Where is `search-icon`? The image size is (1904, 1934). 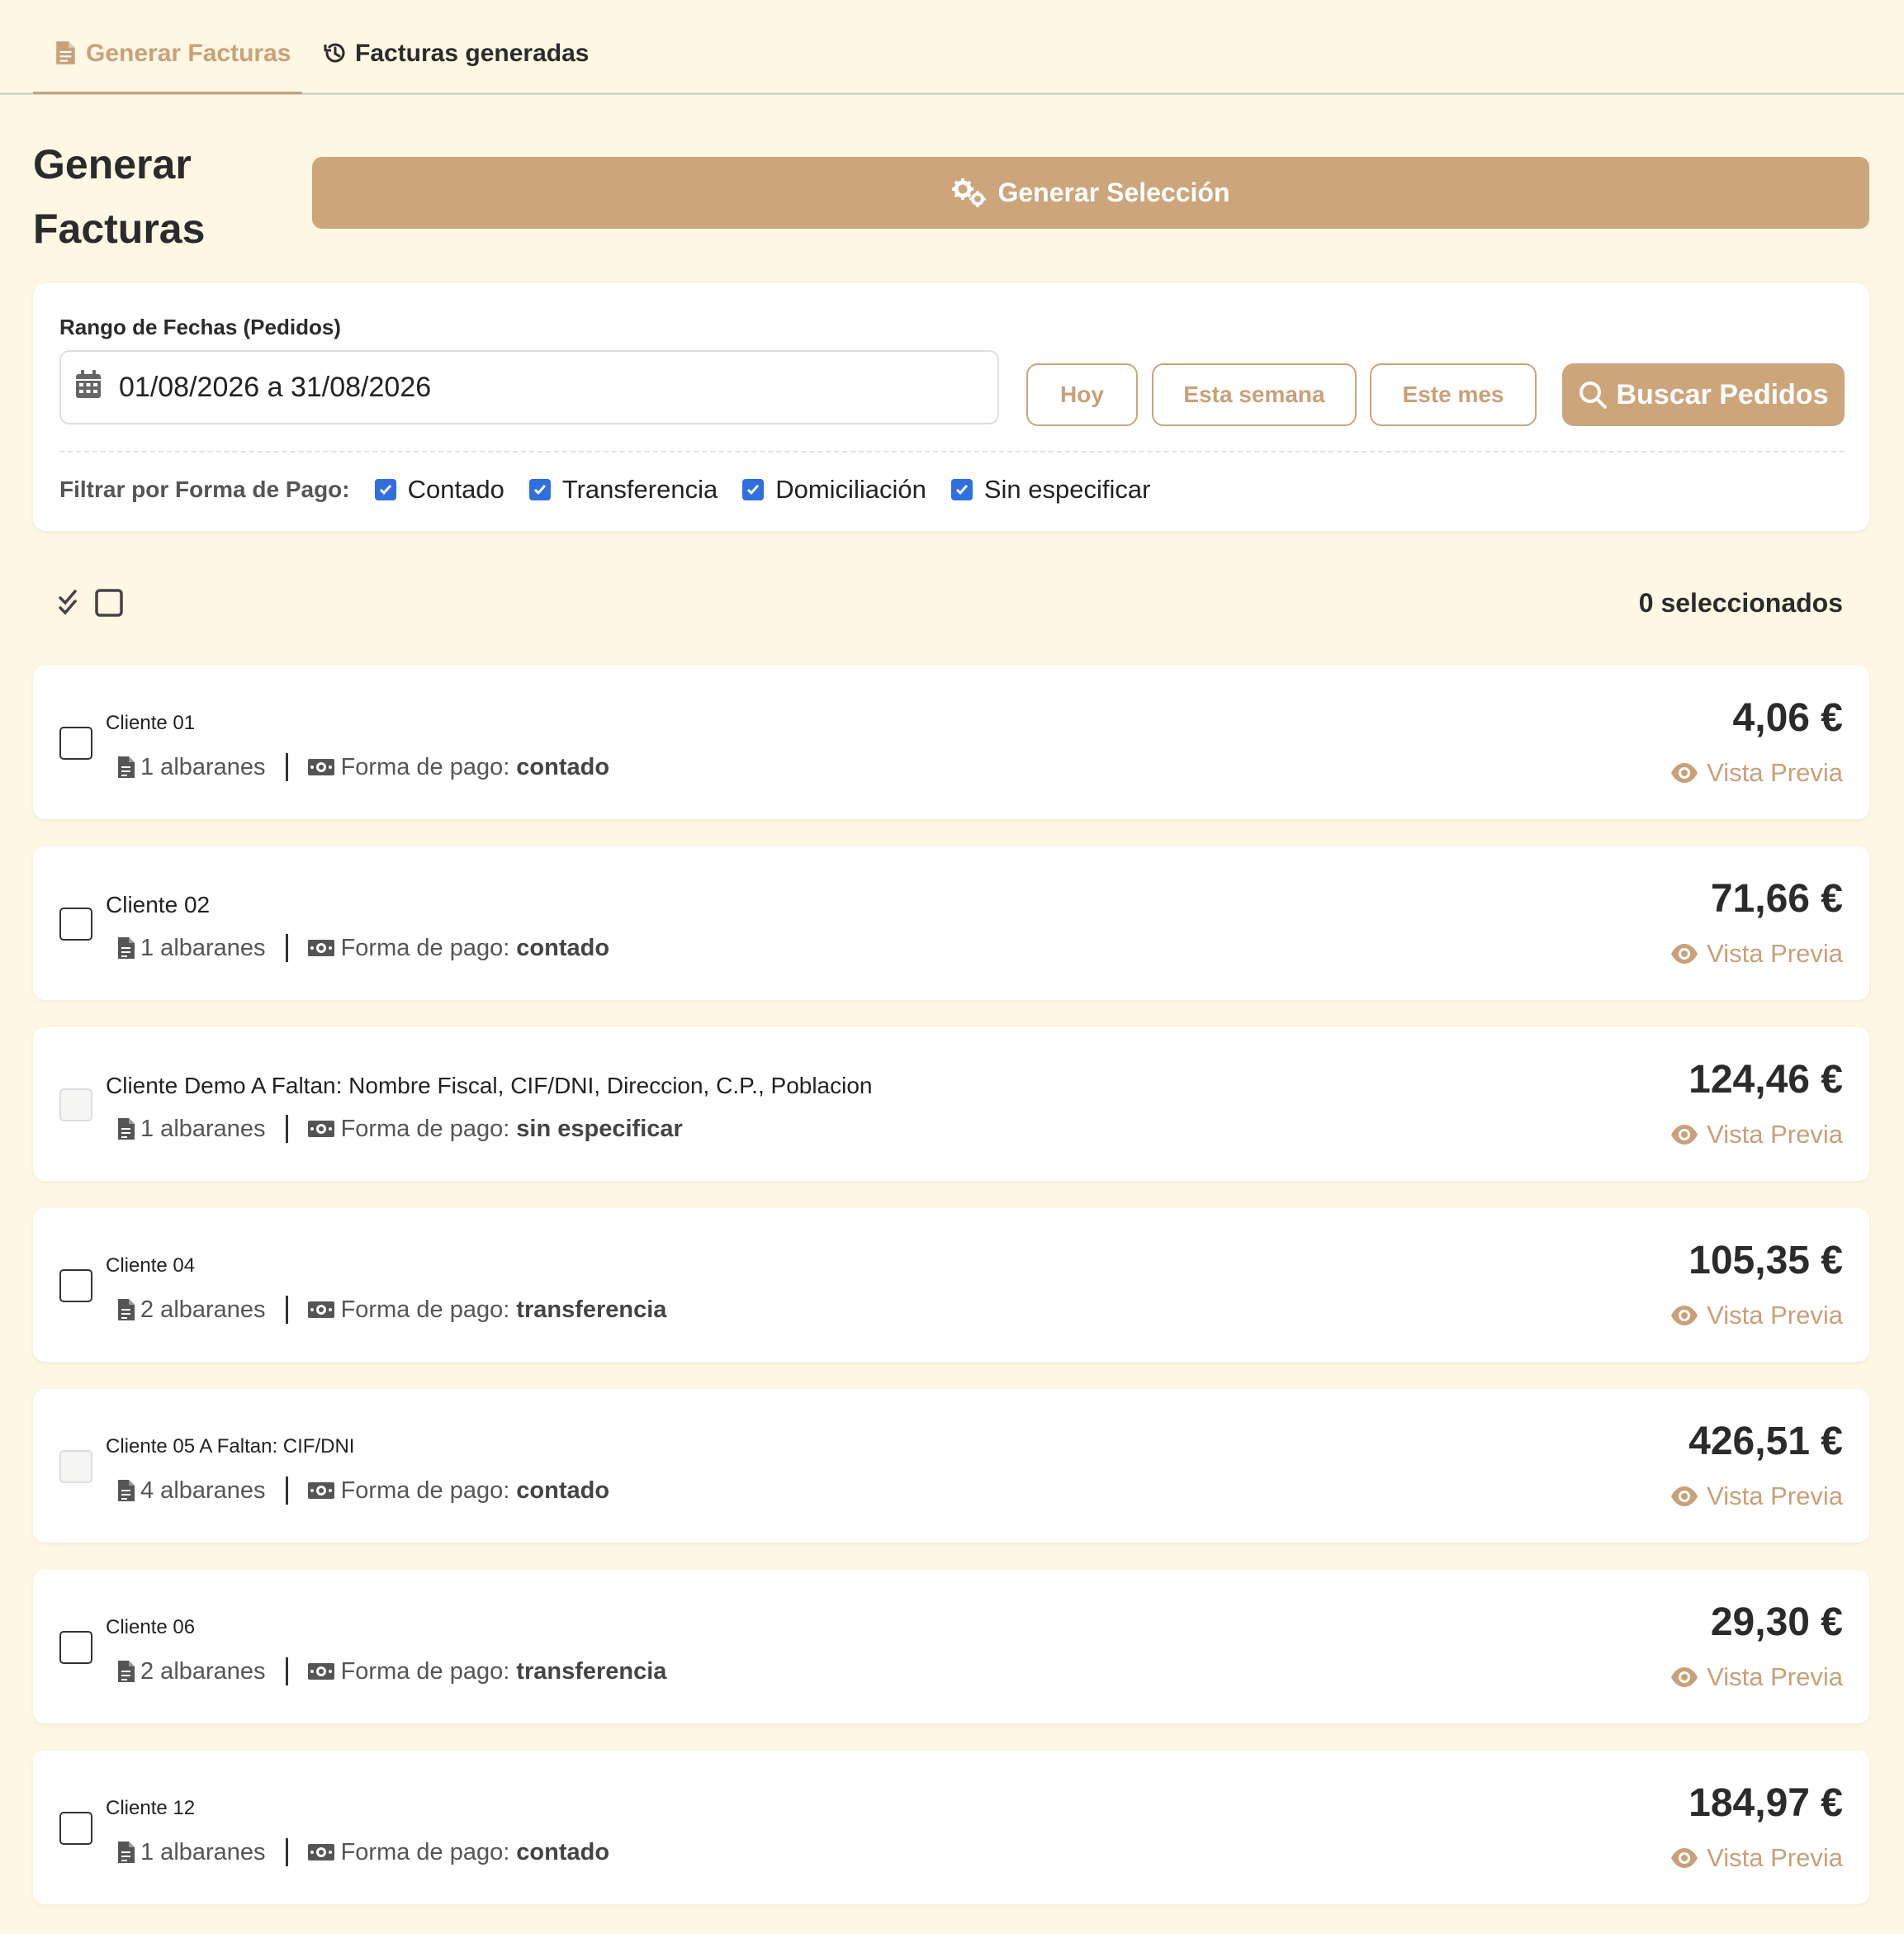 search-icon is located at coordinates (1593, 395).